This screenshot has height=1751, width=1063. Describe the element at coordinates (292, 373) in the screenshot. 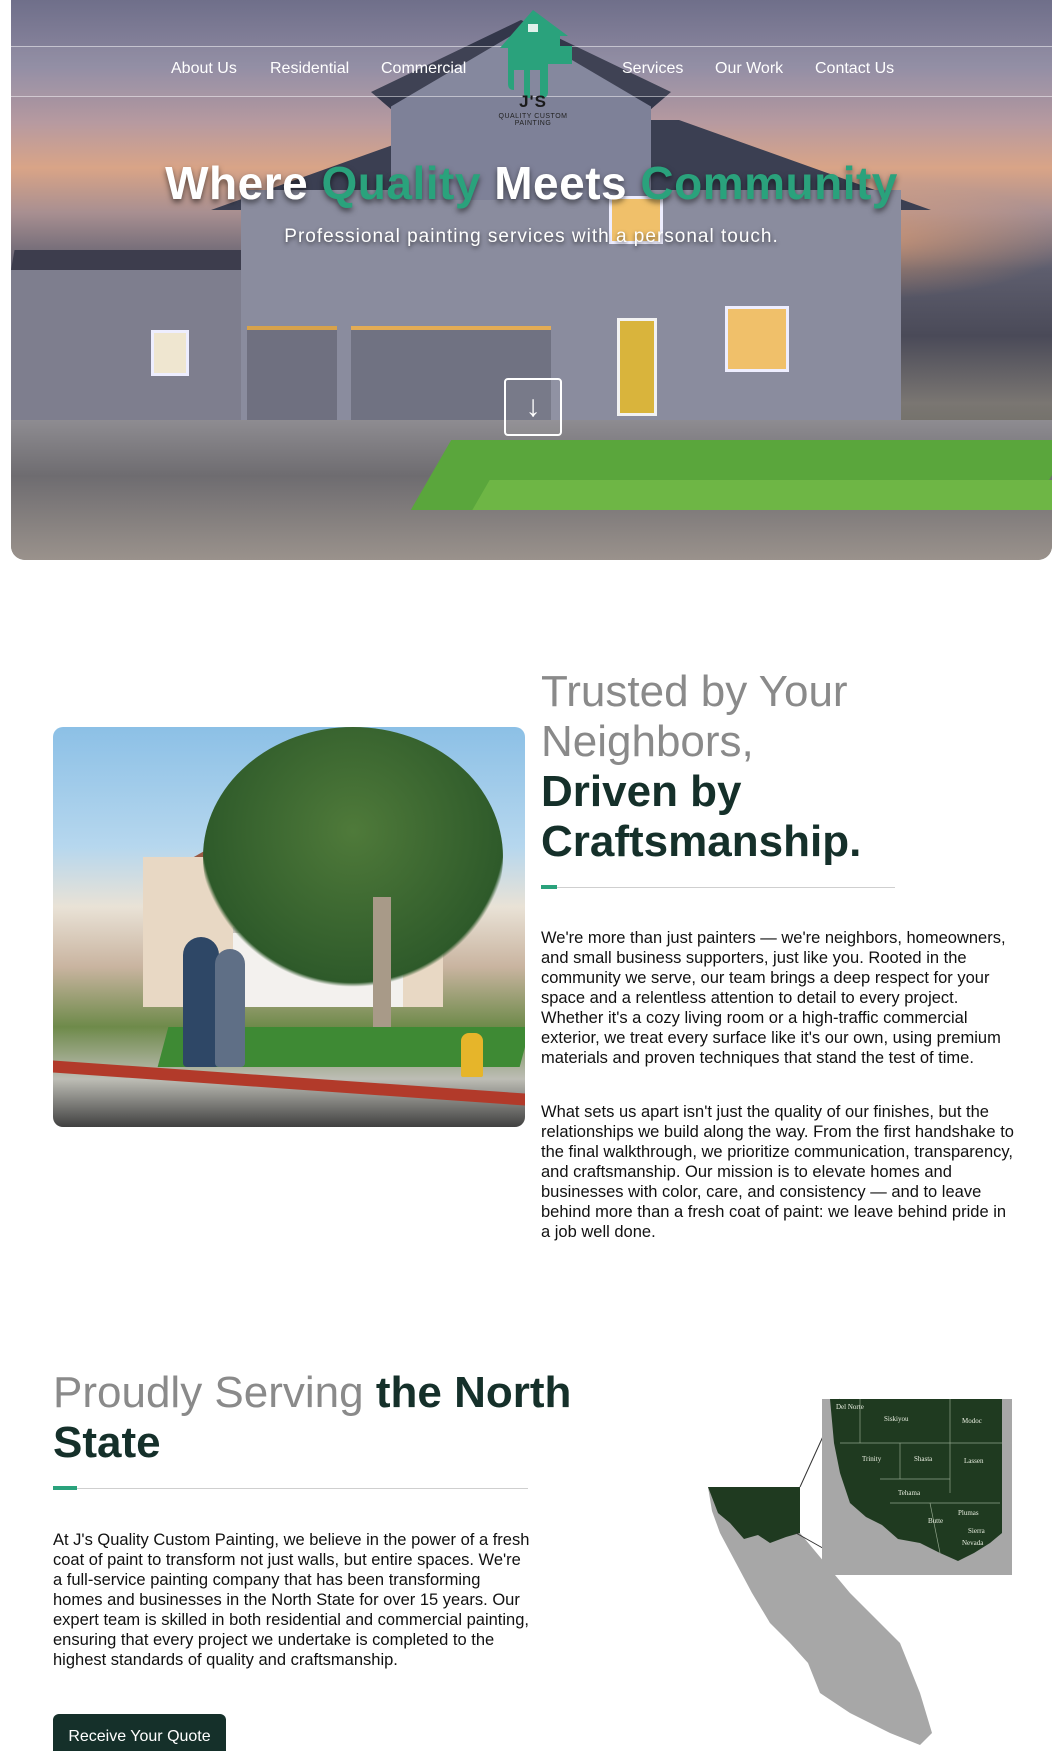

I see `garage-door` at that location.